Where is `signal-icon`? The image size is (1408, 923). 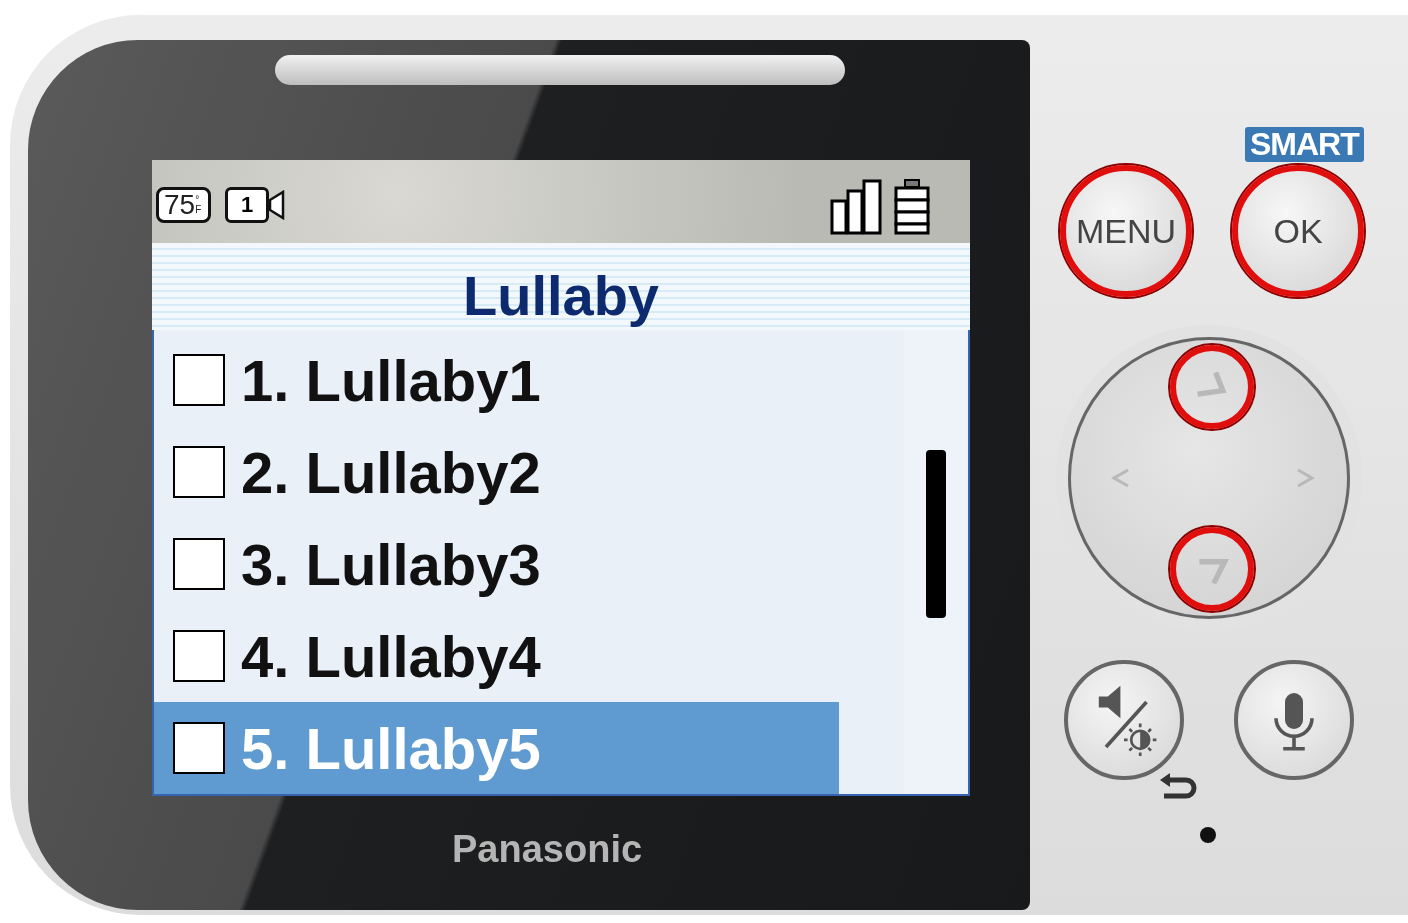 signal-icon is located at coordinates (857, 206).